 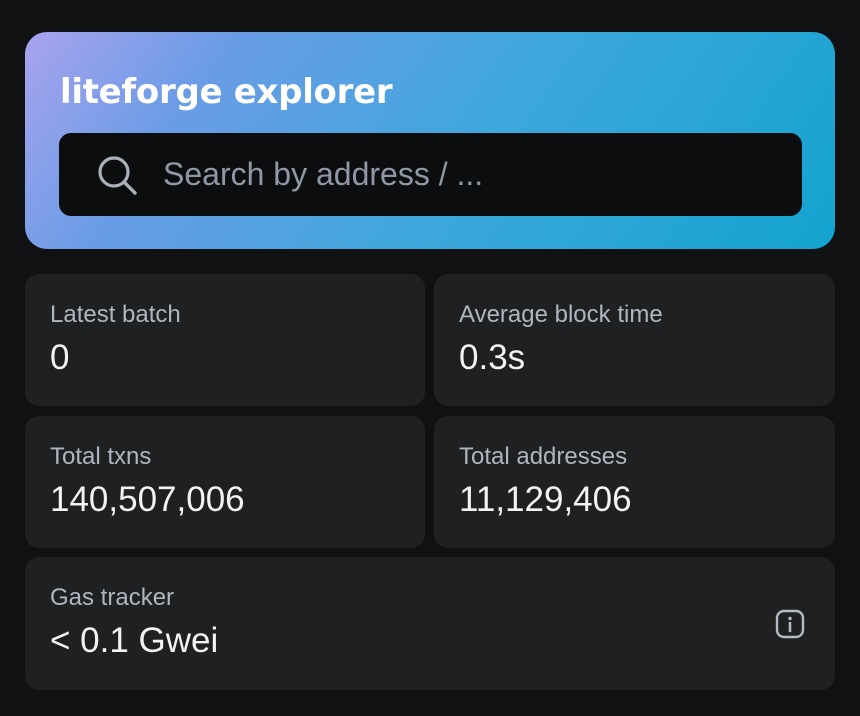 I want to click on stat-value: 140,507,006, so click(x=147, y=499).